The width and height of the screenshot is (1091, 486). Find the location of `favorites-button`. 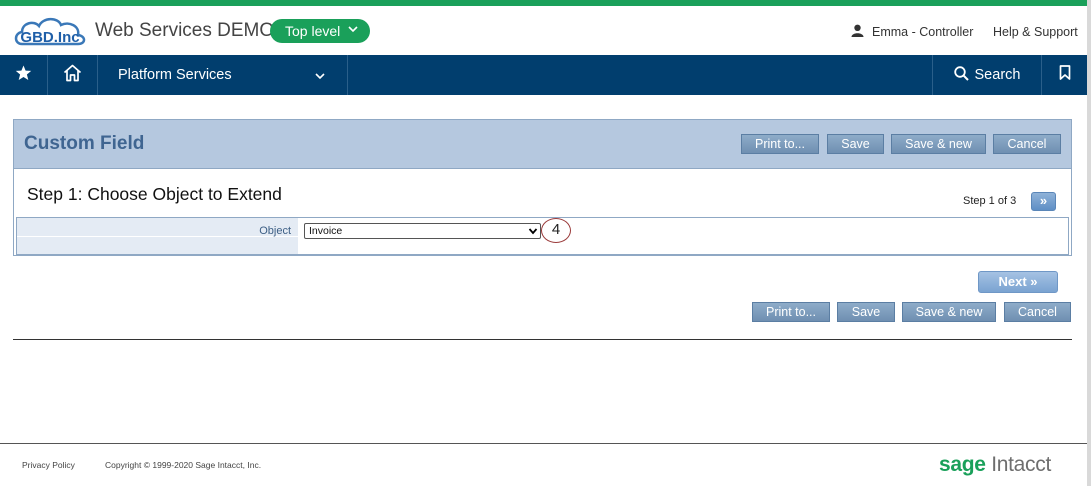

favorites-button is located at coordinates (24, 75).